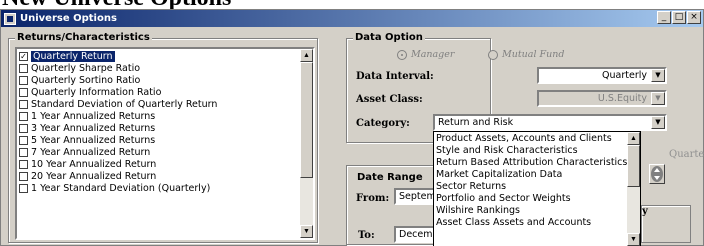 This screenshot has width=704, height=246. Describe the element at coordinates (165, 68) in the screenshot. I see `returns-list-item: Quarterly Sharpe Ratio` at that location.